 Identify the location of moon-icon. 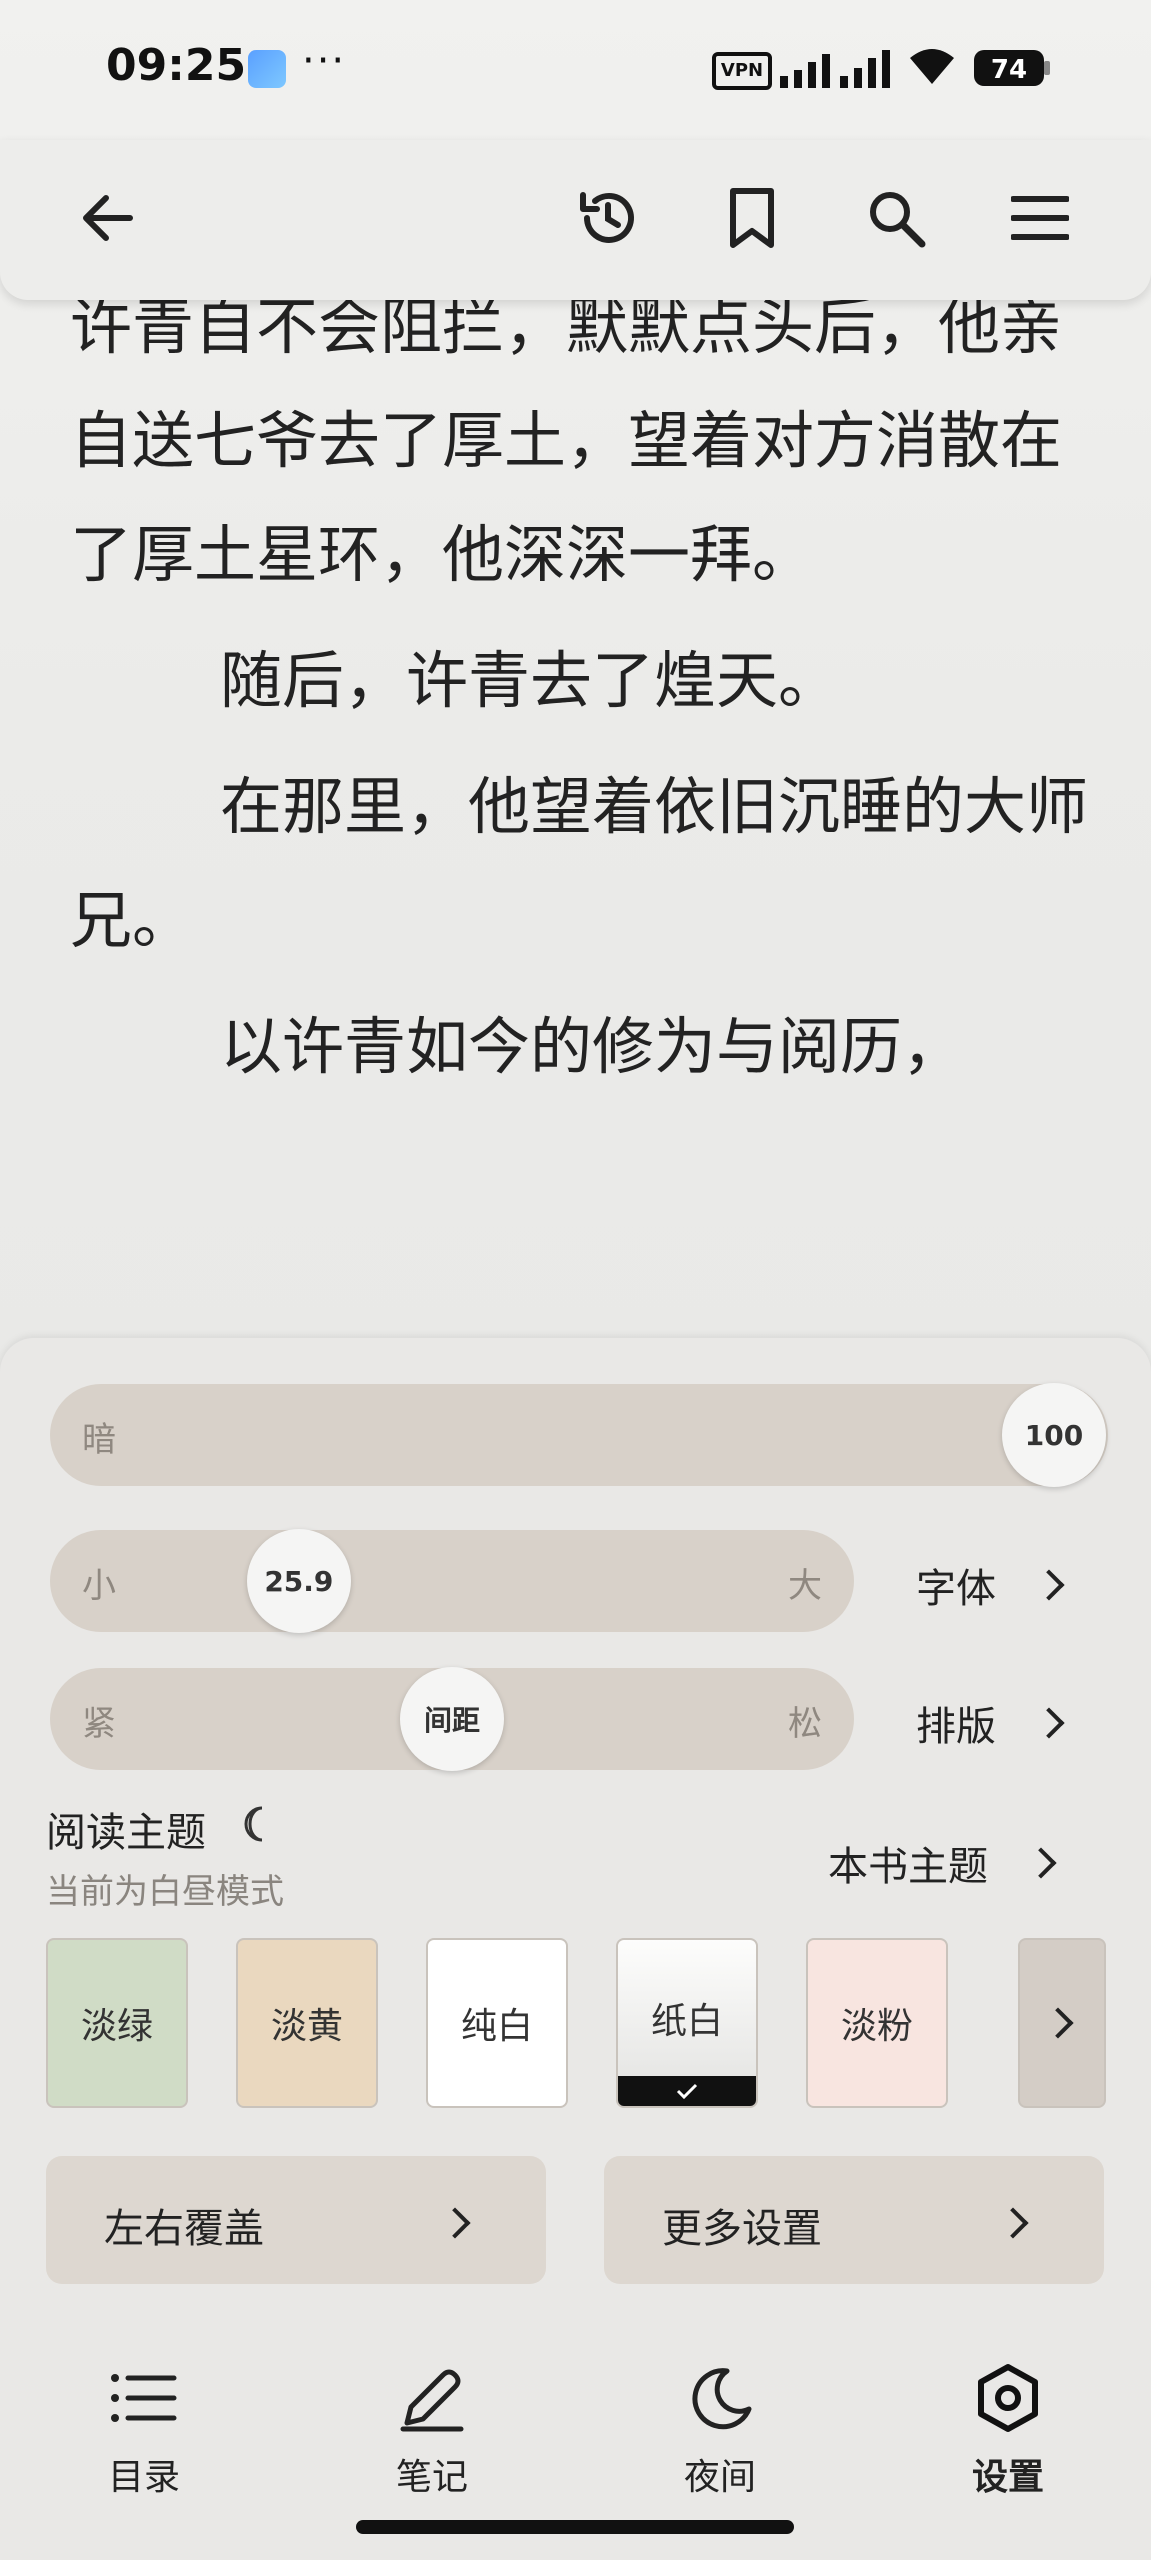
(722, 2399).